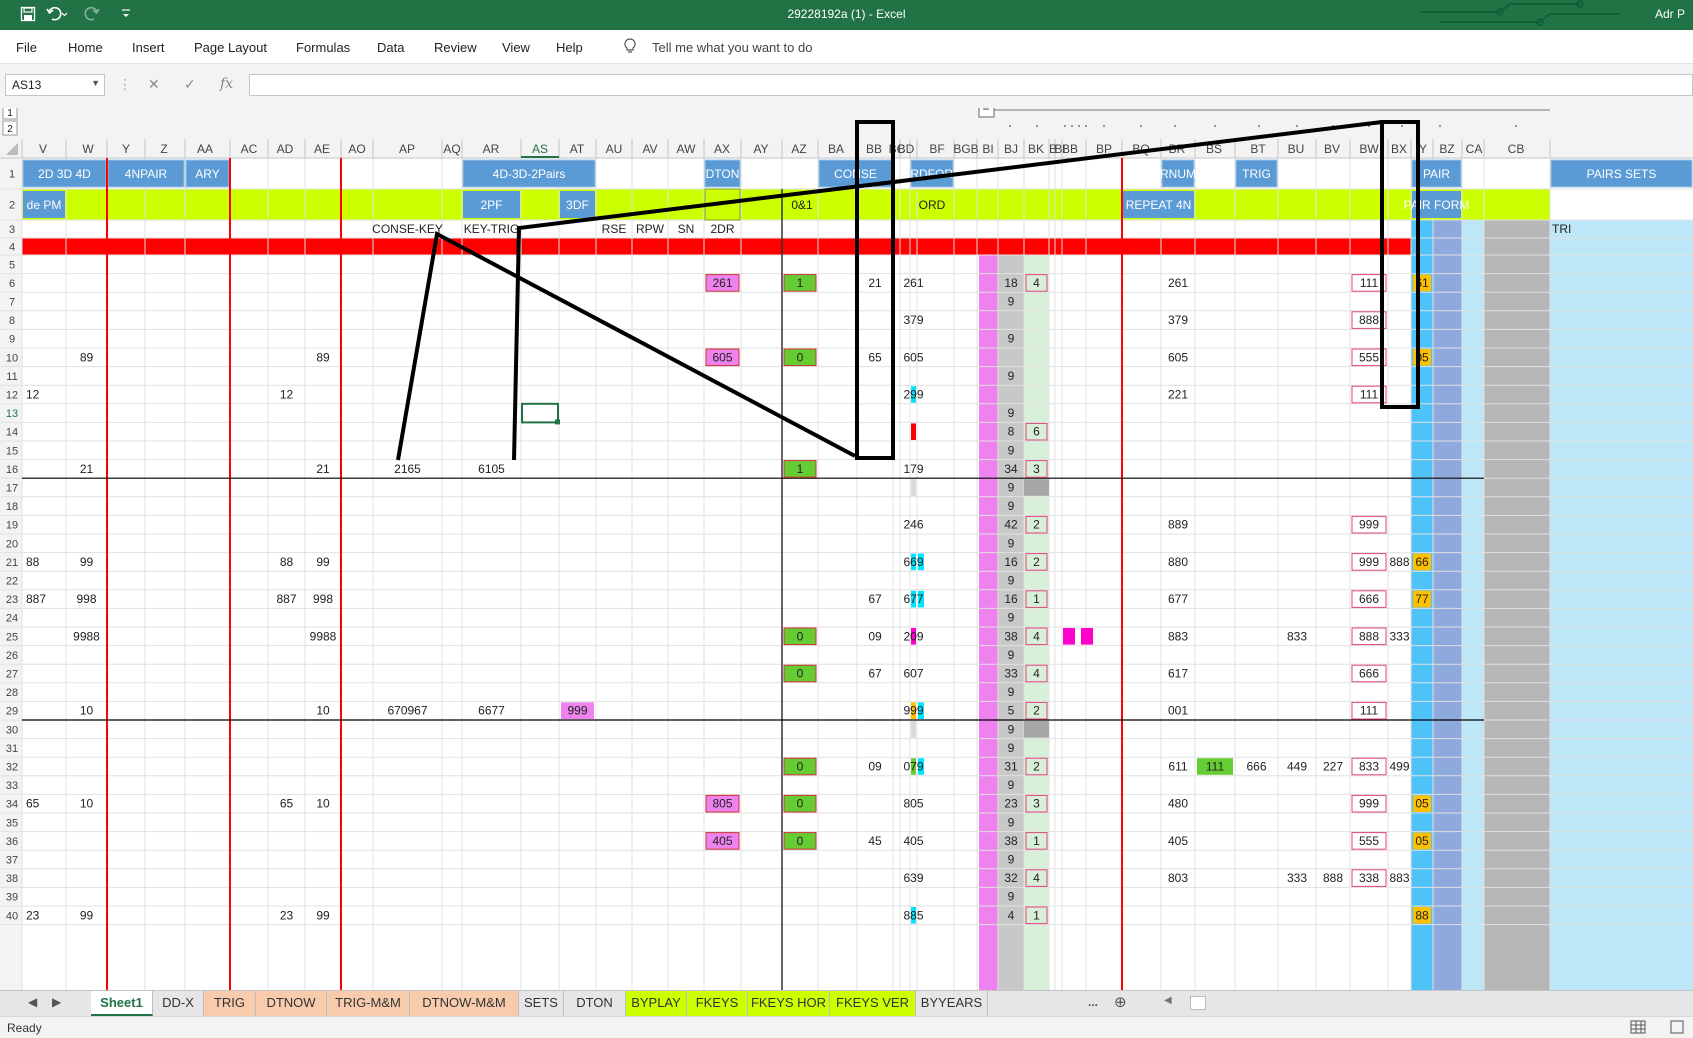  What do you see at coordinates (1474, 149) in the screenshot?
I see `column-header-ca: CA` at bounding box center [1474, 149].